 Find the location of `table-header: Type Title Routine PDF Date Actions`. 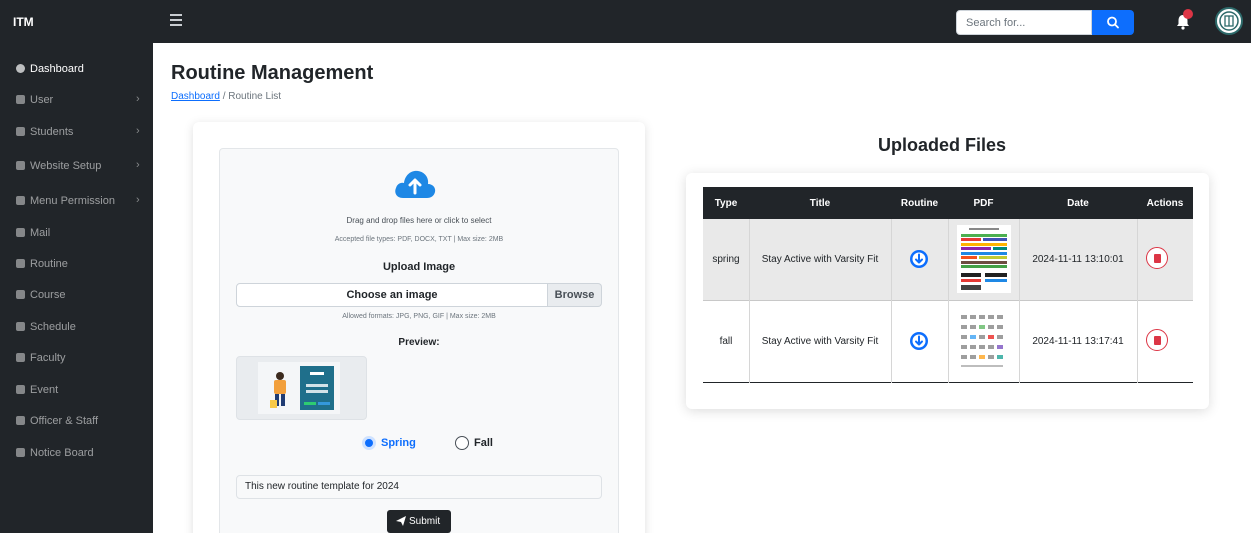

table-header: Type Title Routine PDF Date Actions is located at coordinates (948, 203).